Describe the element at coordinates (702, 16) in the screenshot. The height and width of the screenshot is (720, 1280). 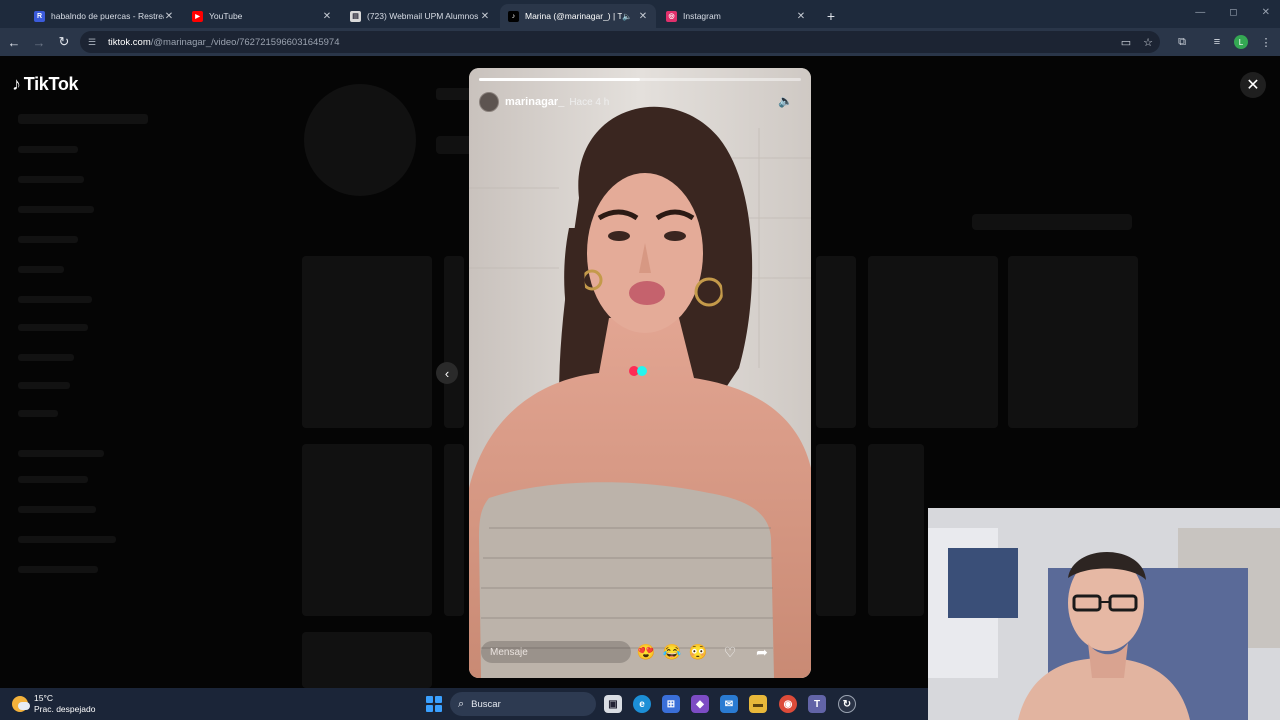
I see `tab-label: Instagram` at that location.